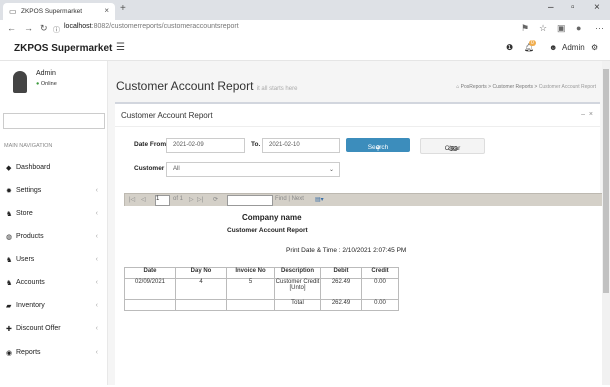 The width and height of the screenshot is (610, 387). Describe the element at coordinates (9, 283) in the screenshot. I see `accounts-icon: ♞` at that location.